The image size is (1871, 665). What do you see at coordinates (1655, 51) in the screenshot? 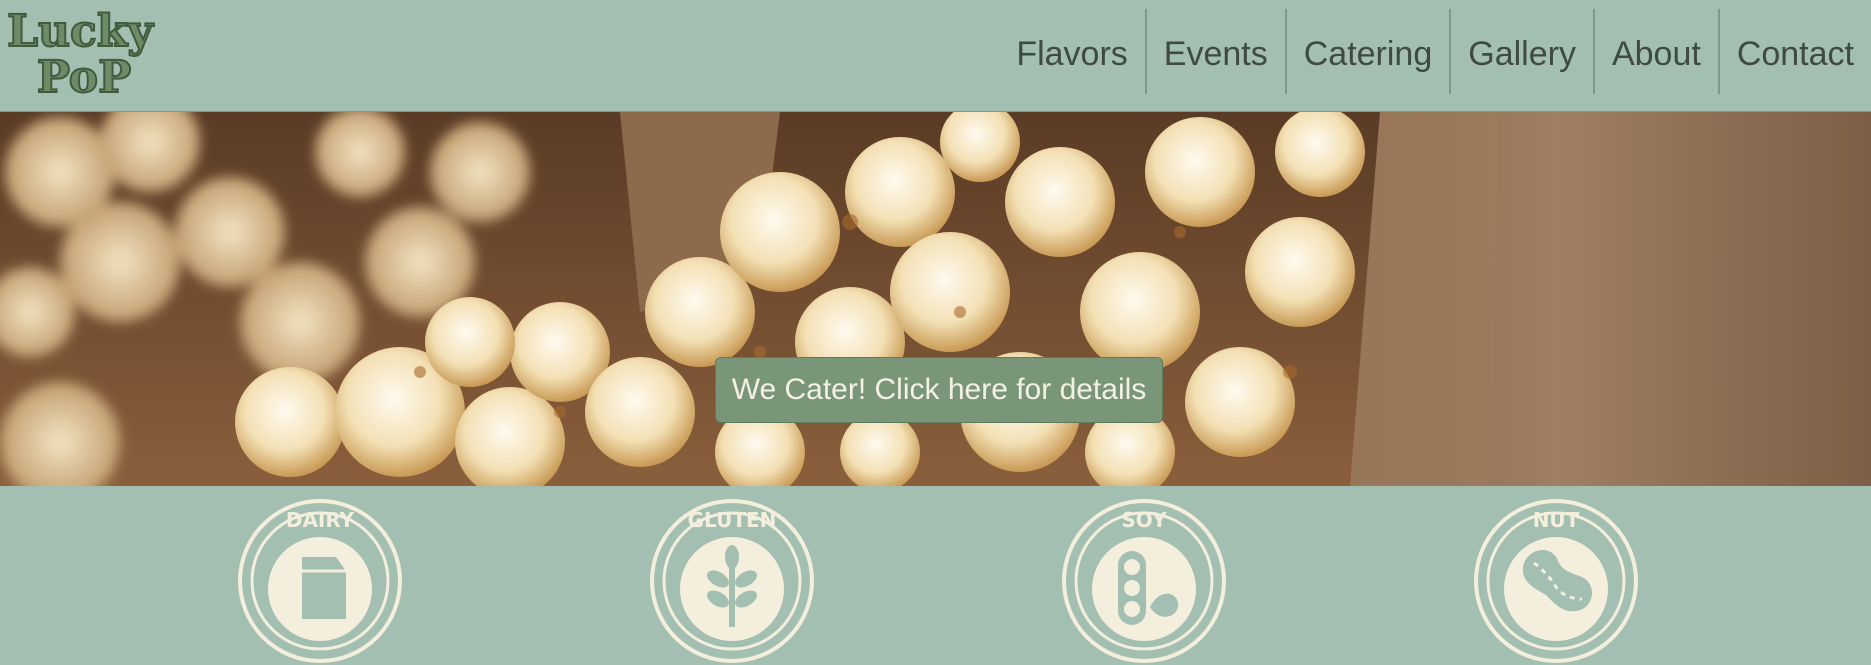
I see `nav-about: About` at bounding box center [1655, 51].